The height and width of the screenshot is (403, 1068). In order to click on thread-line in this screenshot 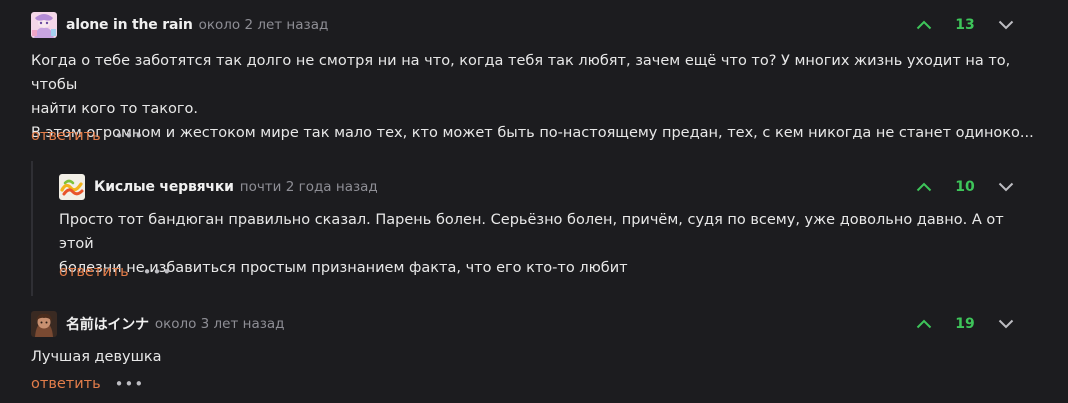, I will do `click(32, 228)`.